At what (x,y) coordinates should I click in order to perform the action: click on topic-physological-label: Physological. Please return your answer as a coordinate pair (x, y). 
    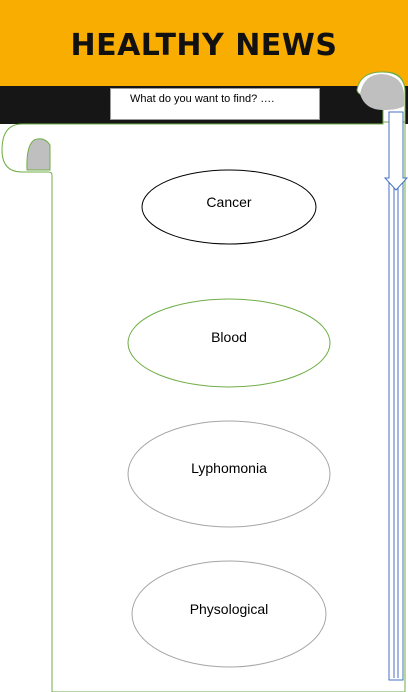
    Looking at the image, I should click on (229, 609).